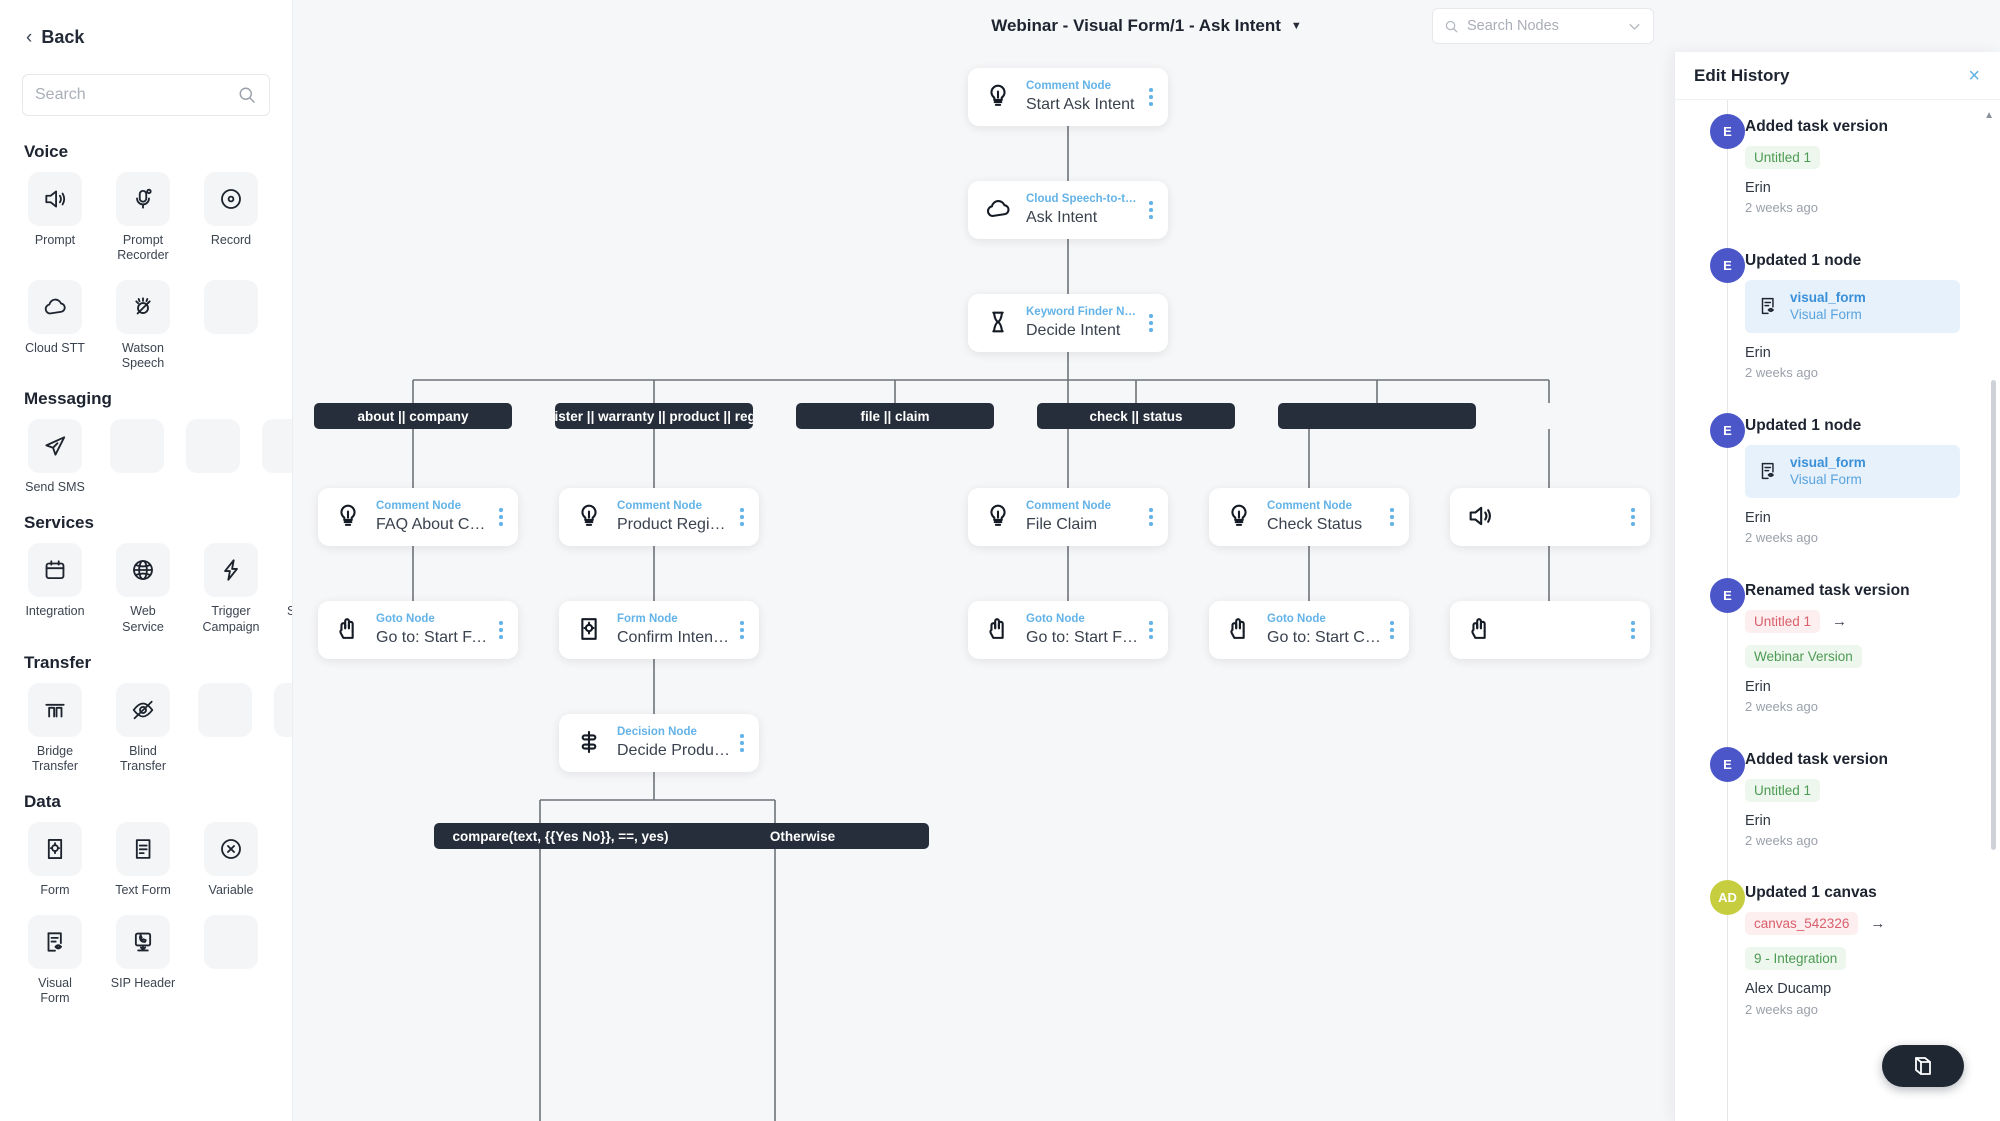 The image size is (2000, 1121). Describe the element at coordinates (143, 758) in the screenshot. I see `palette-item-label: Blind Transfer` at that location.